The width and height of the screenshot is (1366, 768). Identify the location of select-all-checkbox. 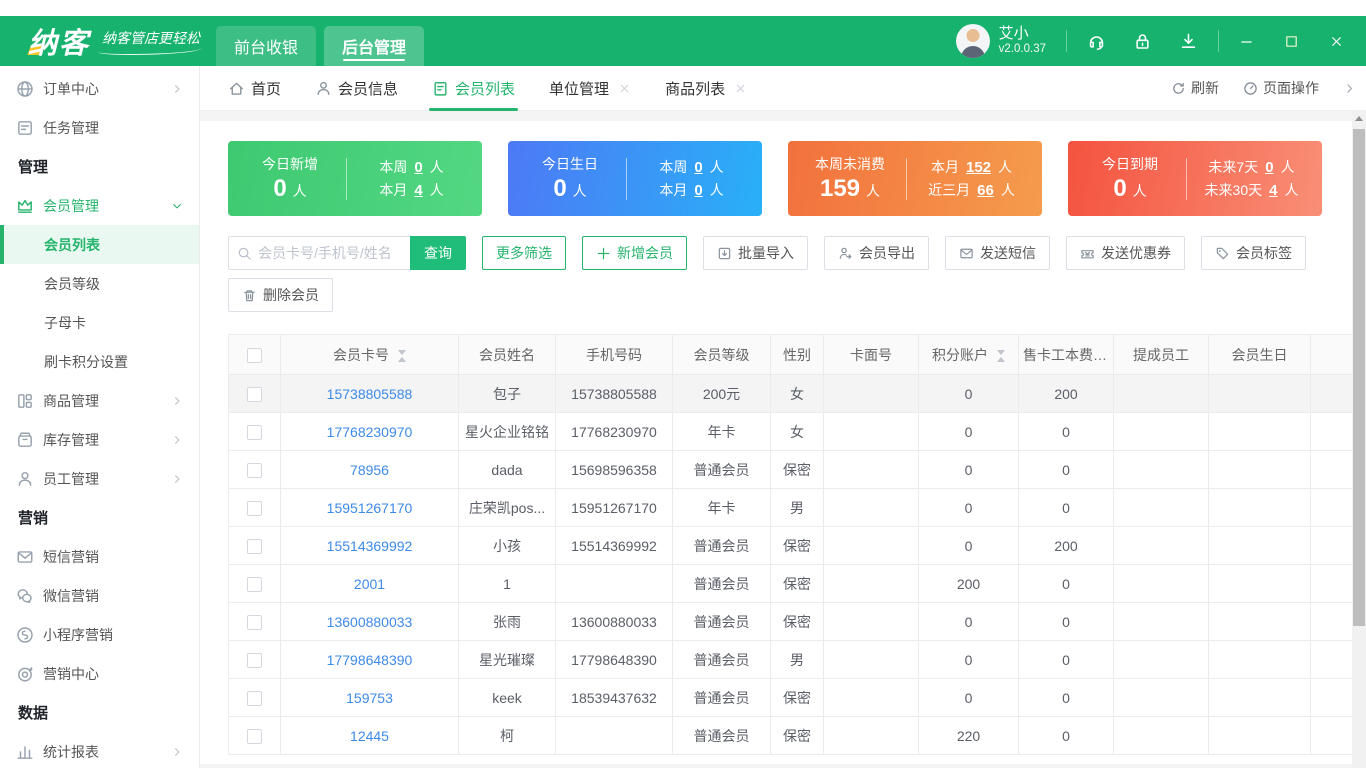
(254, 355).